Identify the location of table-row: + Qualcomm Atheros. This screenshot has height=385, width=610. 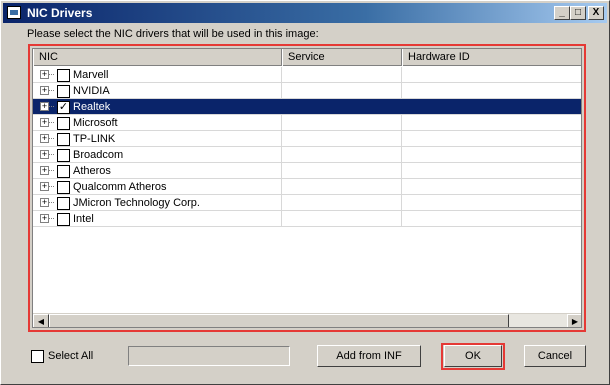
(307, 187).